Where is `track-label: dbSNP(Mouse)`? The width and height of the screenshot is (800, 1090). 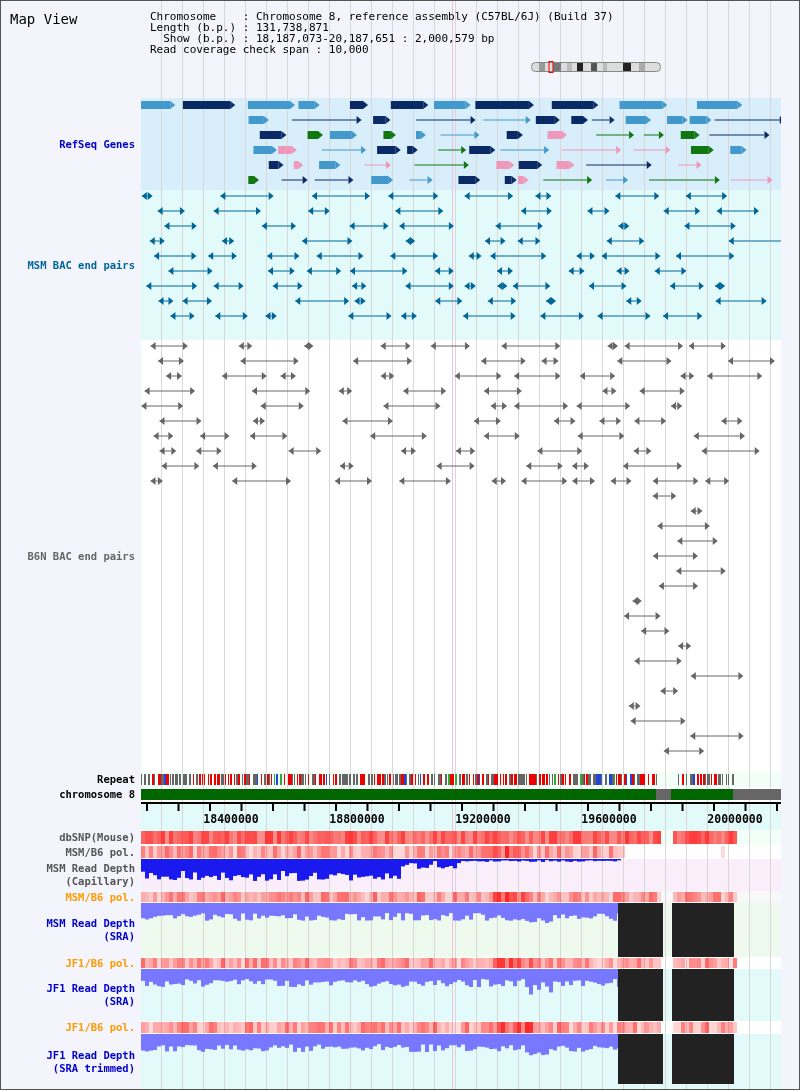
track-label: dbSNP(Mouse) is located at coordinates (97, 837).